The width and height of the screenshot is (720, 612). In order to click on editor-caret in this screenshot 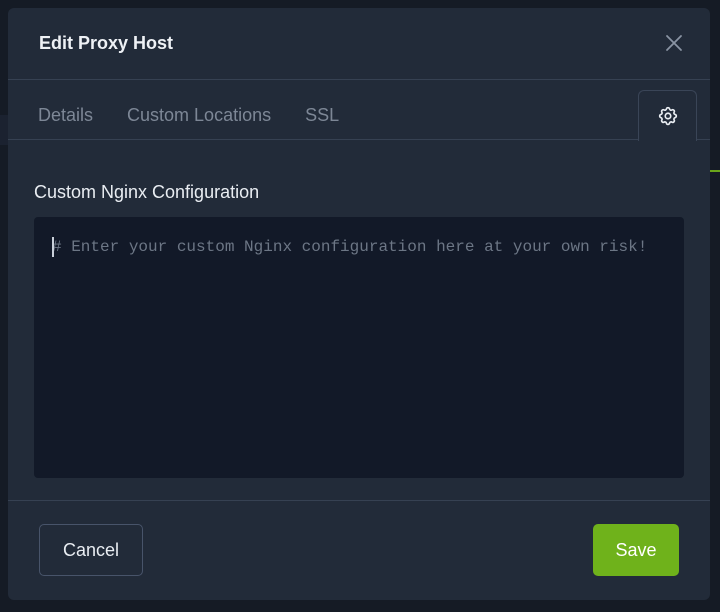, I will do `click(53, 247)`.